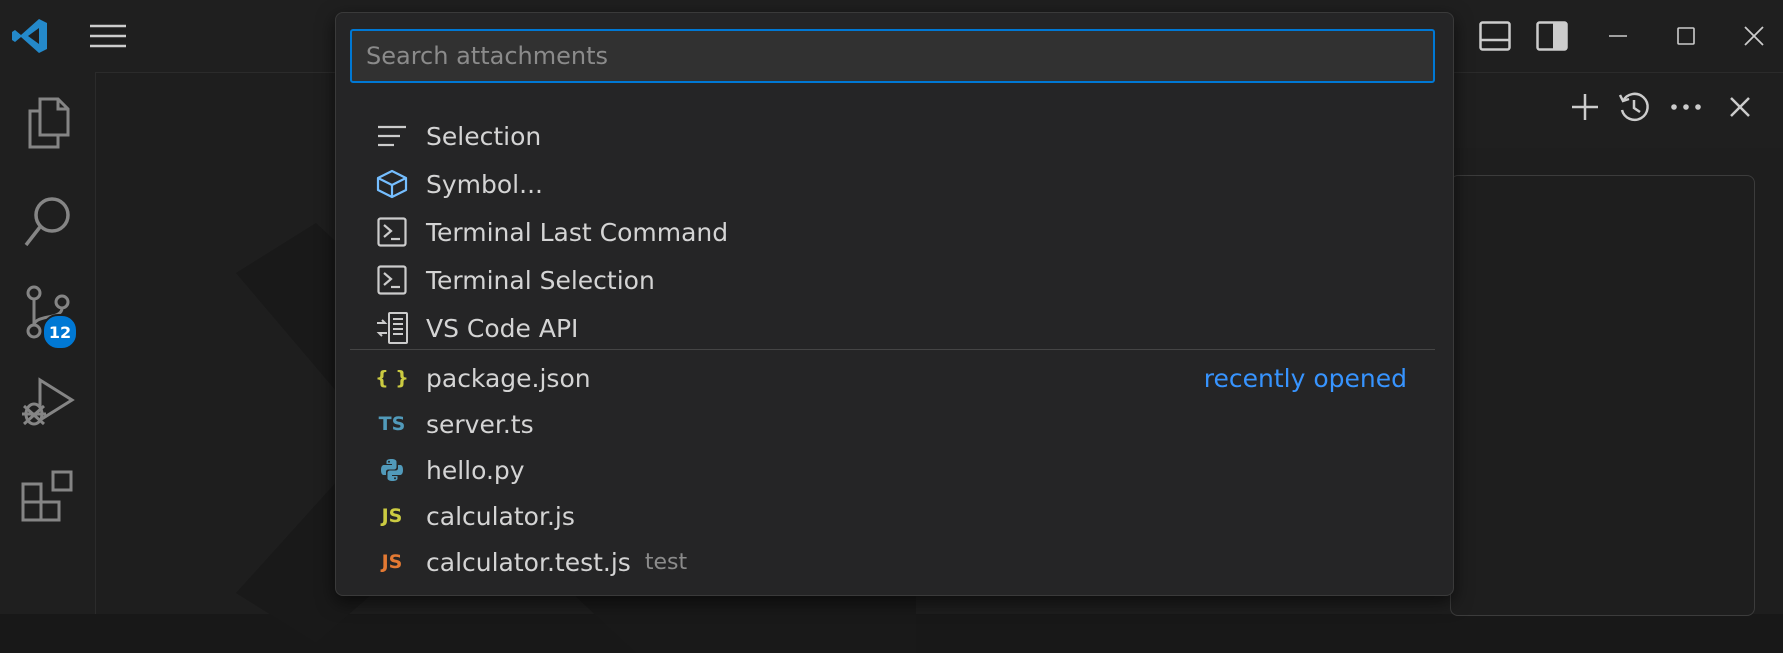  Describe the element at coordinates (892, 349) in the screenshot. I see `separator` at that location.